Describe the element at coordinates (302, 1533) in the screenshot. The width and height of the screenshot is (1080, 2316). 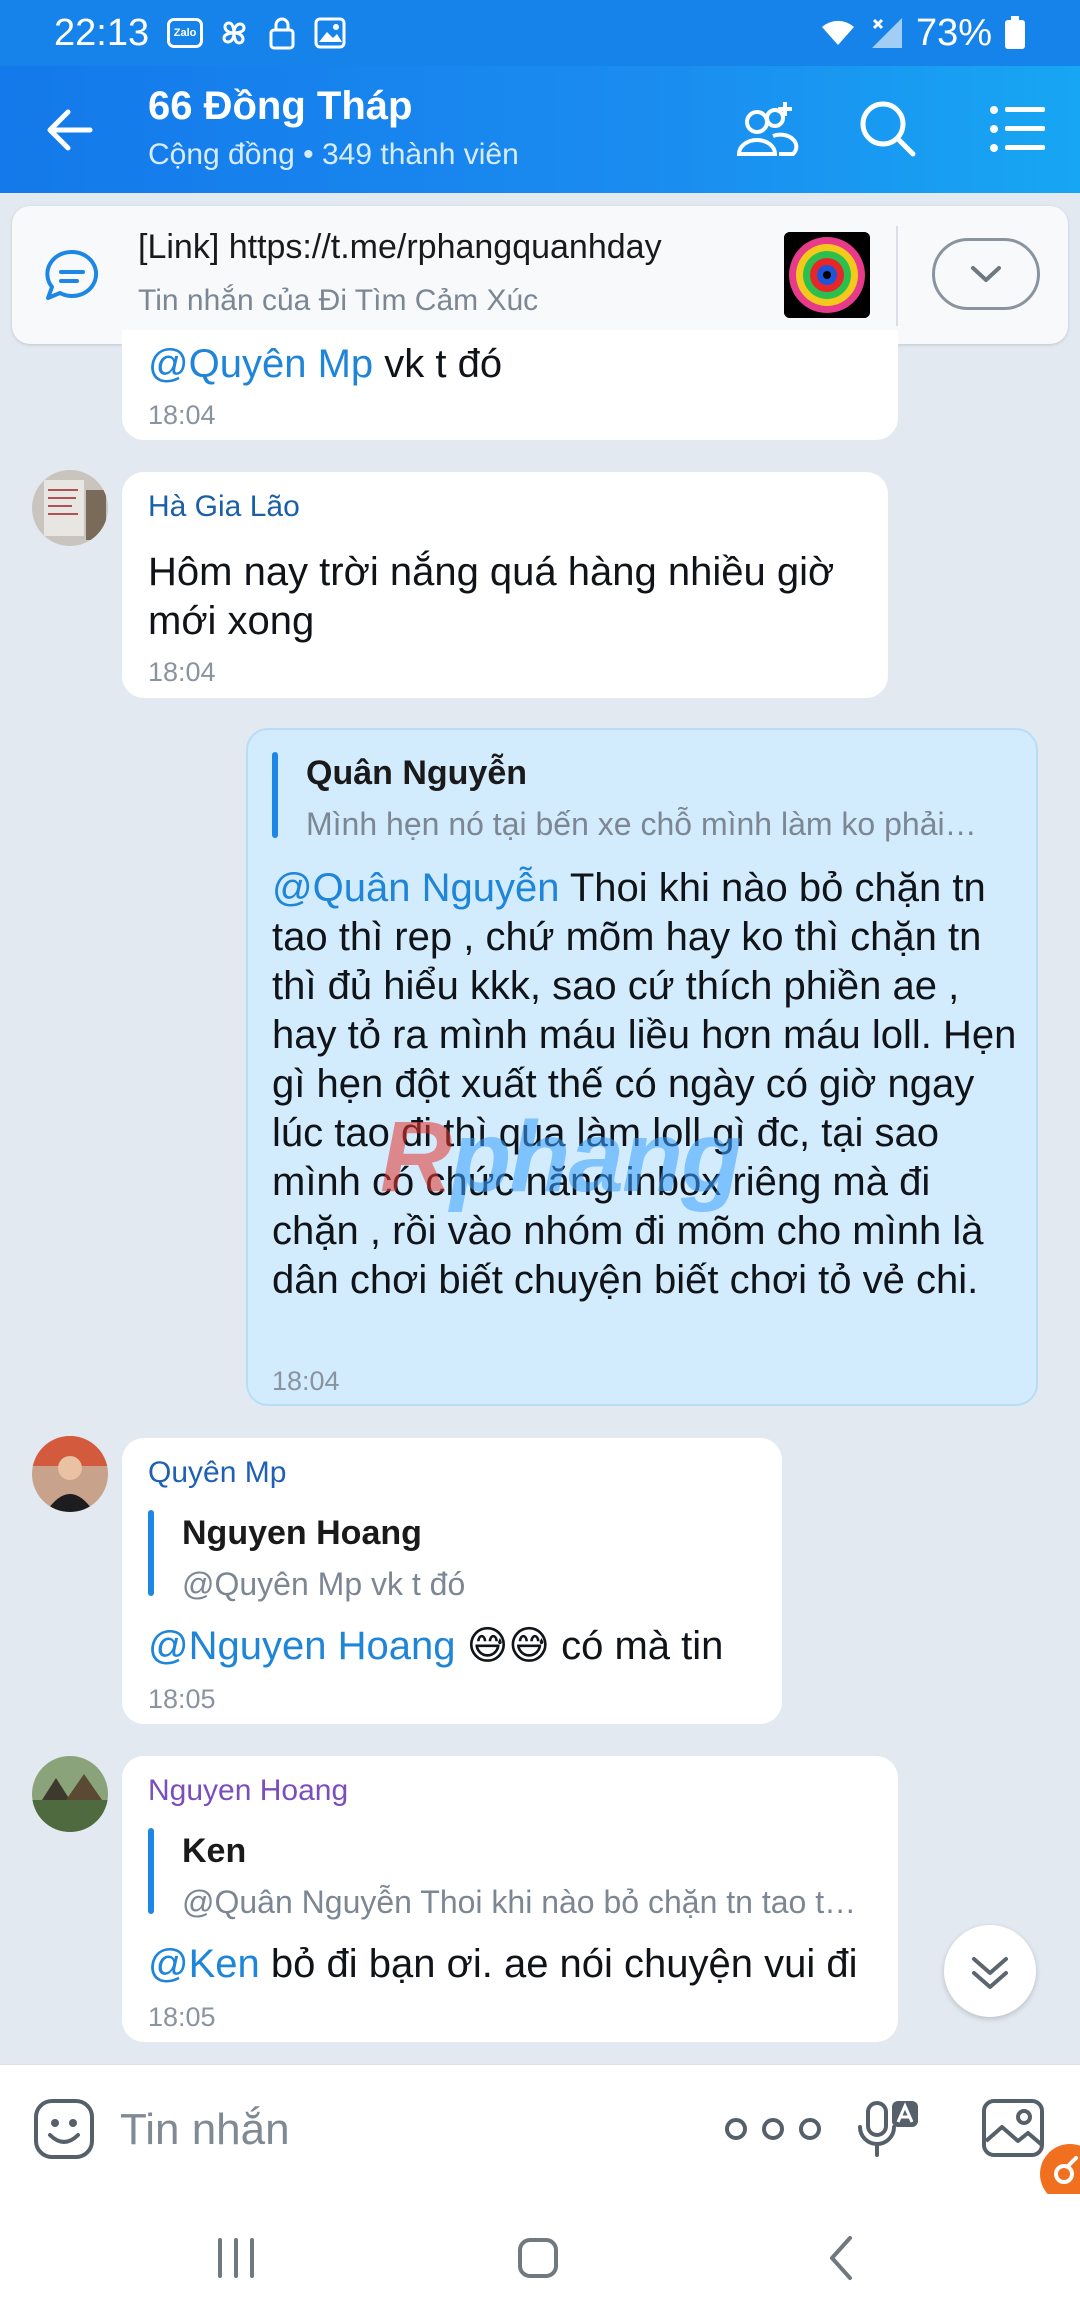
I see `quote-author: Nguyen Hoang` at that location.